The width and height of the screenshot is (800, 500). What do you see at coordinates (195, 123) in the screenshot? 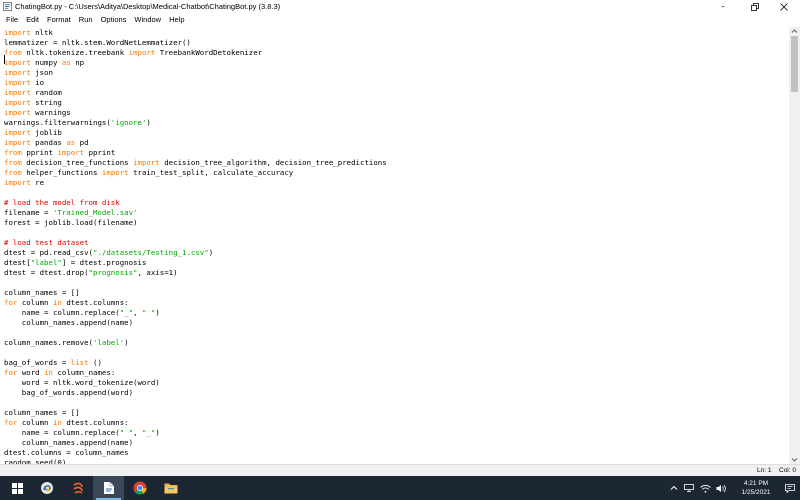
I see `code-line: warnings.filterwarnings('ignore')` at bounding box center [195, 123].